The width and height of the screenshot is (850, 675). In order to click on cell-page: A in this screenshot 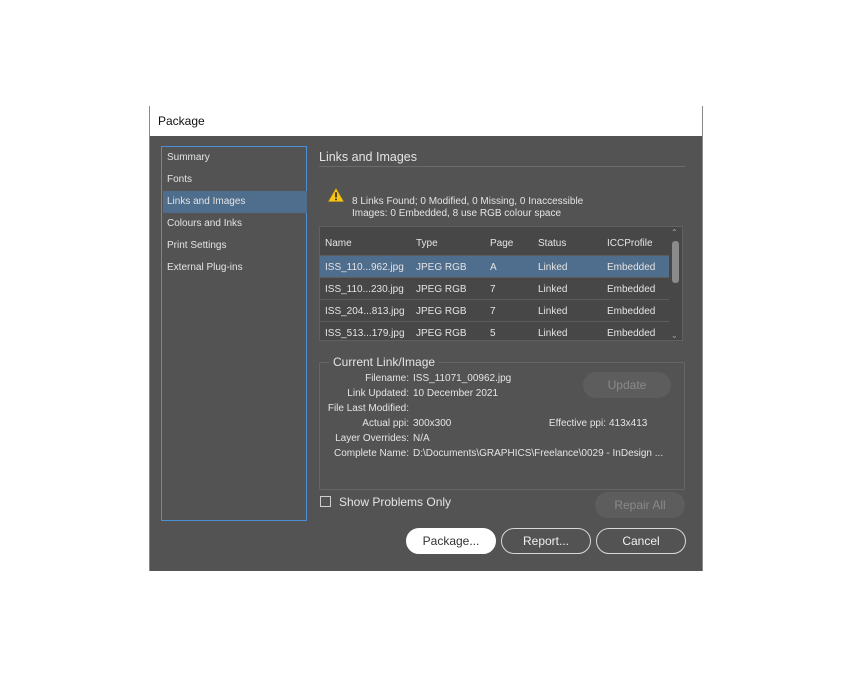, I will do `click(493, 267)`.